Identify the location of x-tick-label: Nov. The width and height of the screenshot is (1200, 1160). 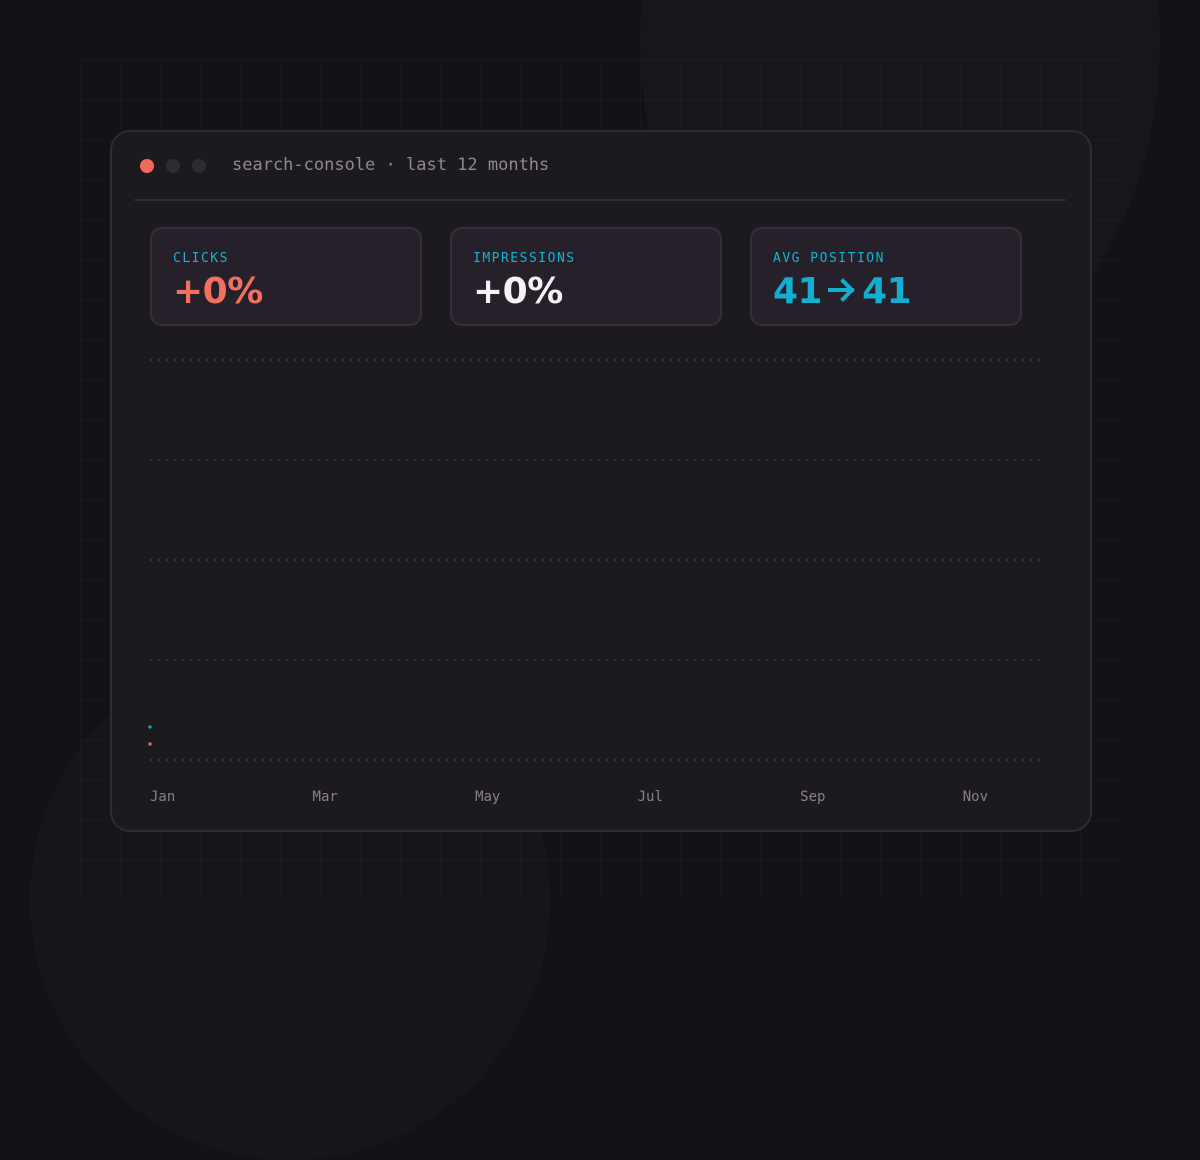
(975, 797).